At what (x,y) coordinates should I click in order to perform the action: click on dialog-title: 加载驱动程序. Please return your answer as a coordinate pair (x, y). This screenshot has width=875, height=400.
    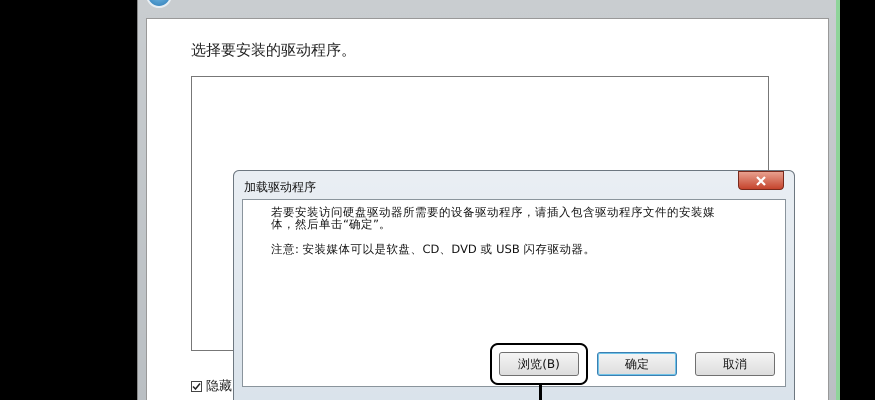
    Looking at the image, I should click on (280, 187).